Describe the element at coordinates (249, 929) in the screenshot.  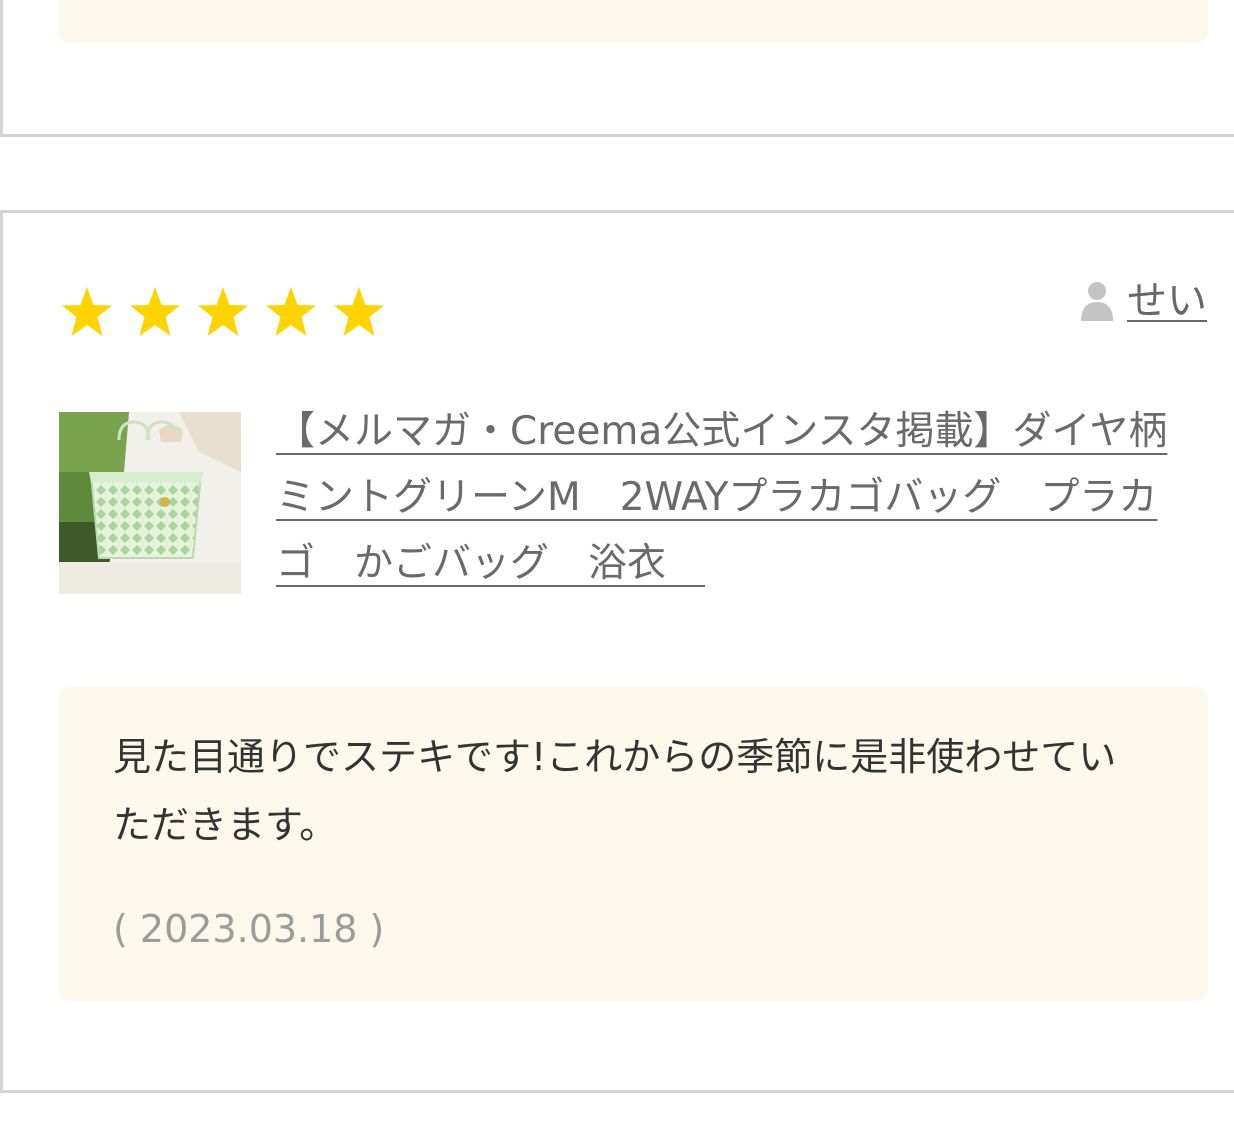
I see `review-date: ( 2023.03.18 )` at that location.